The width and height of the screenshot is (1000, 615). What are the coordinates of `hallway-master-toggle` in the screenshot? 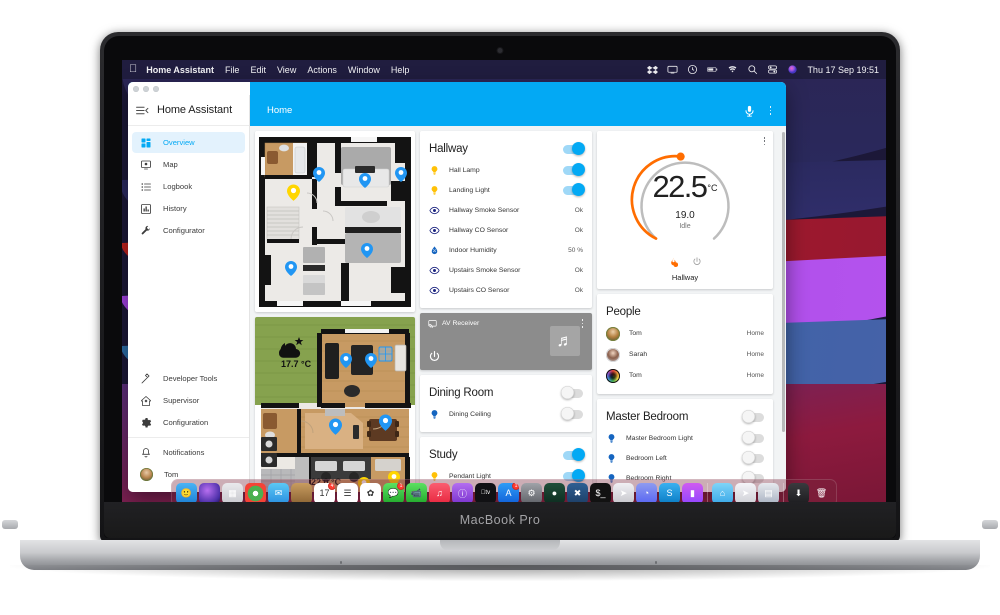 It's located at (574, 149).